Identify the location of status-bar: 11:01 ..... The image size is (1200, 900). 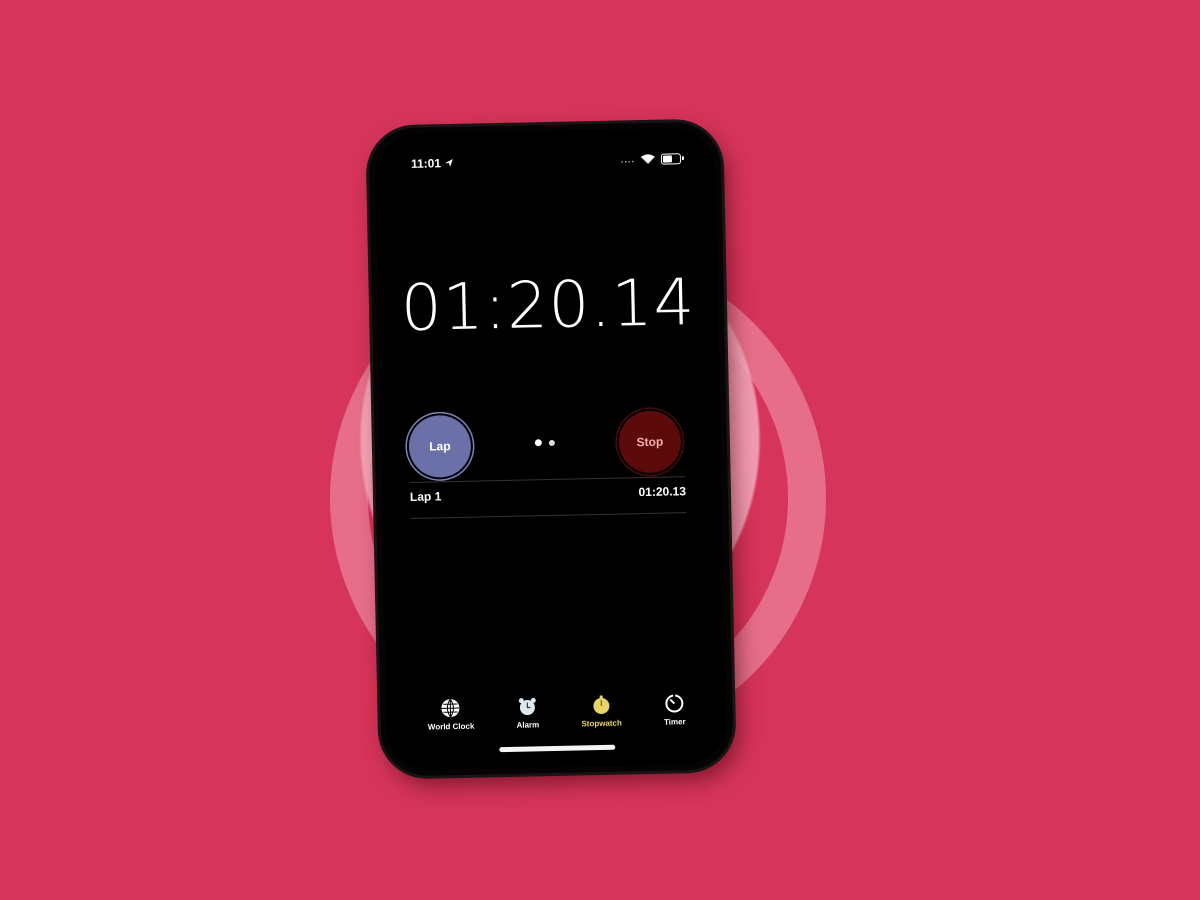
(546, 161).